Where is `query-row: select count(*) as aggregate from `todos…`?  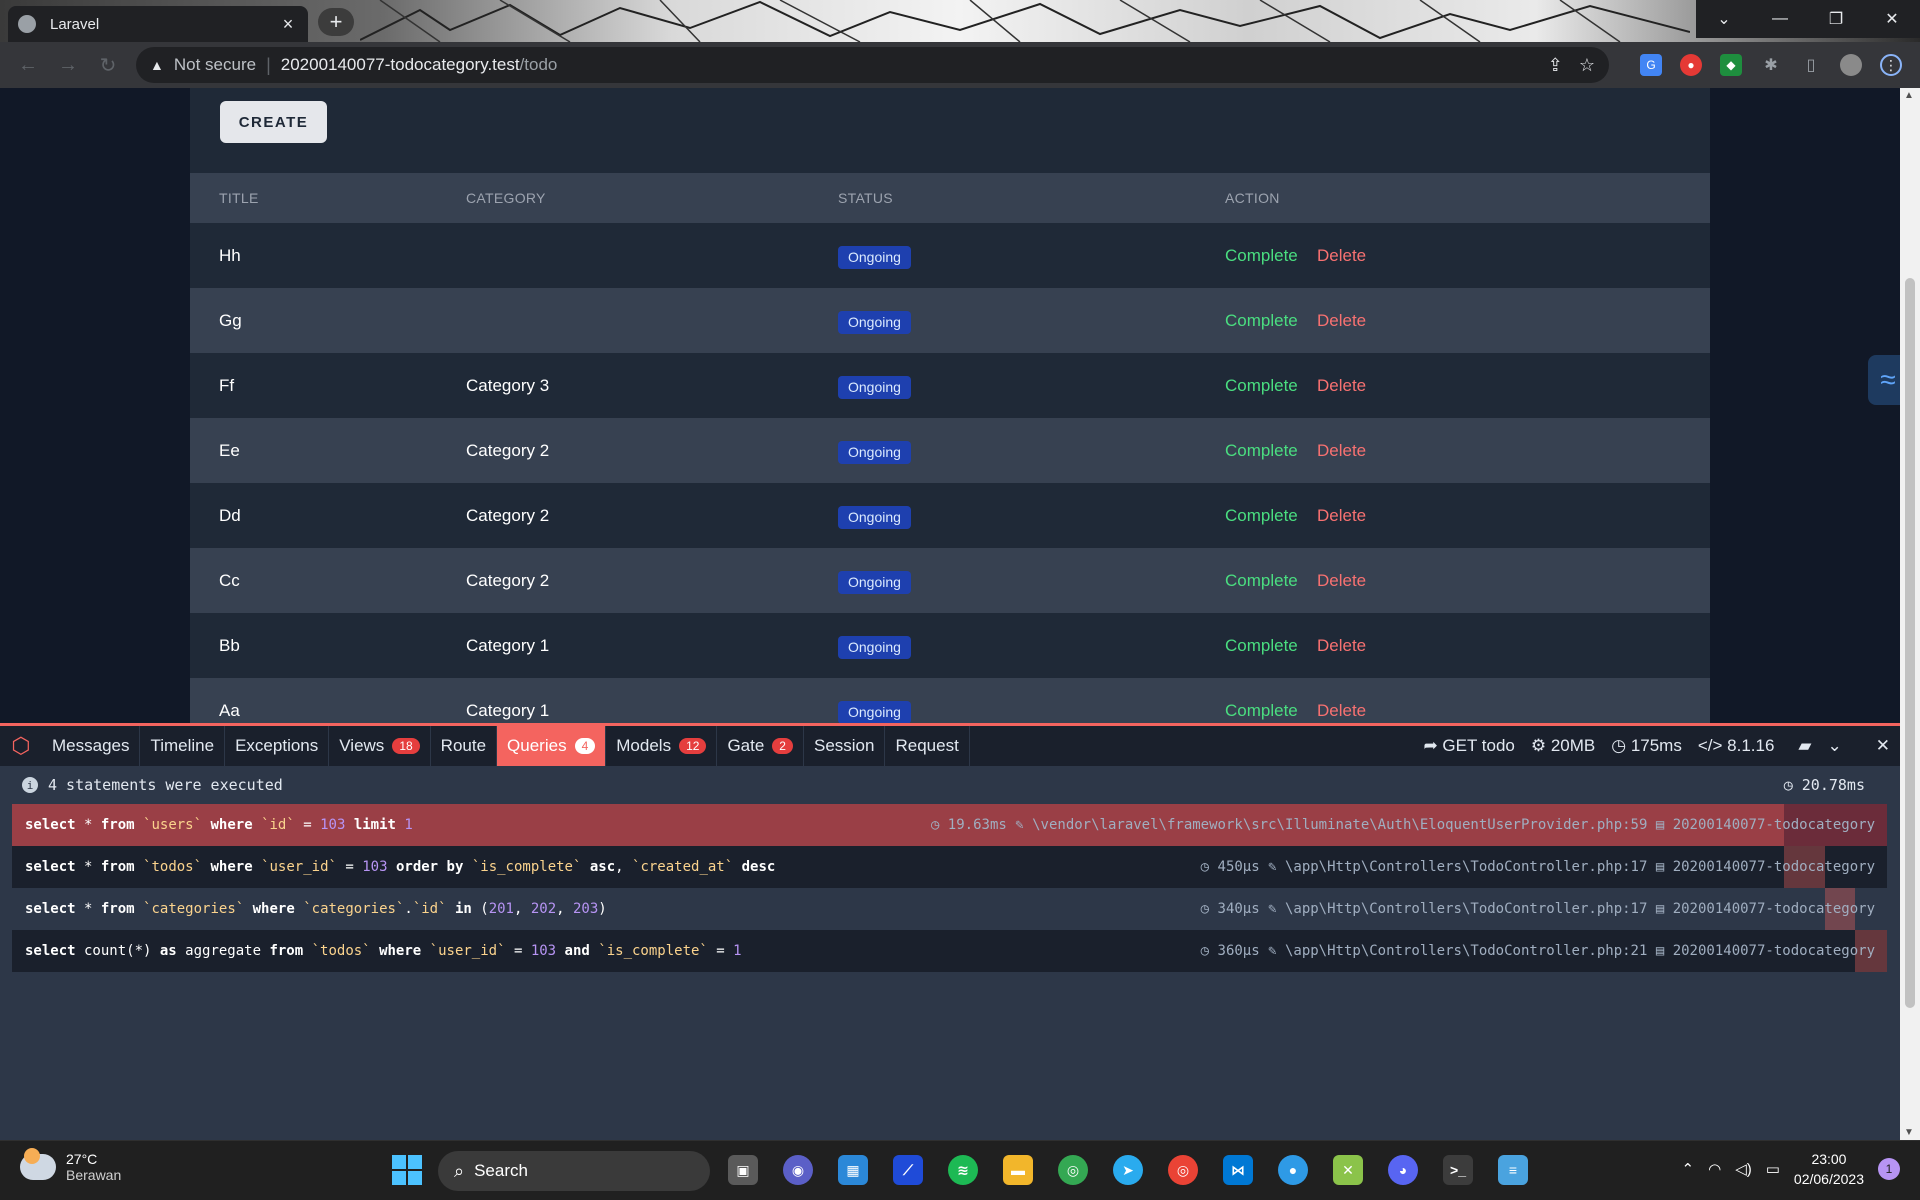 query-row: select count(*) as aggregate from `todos… is located at coordinates (949, 951).